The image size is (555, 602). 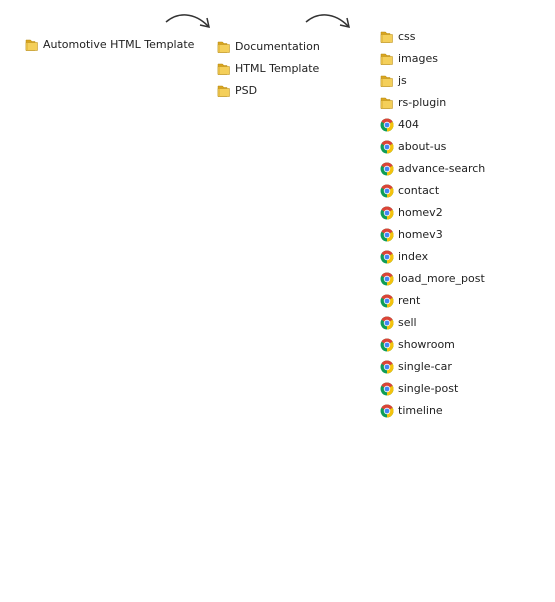 What do you see at coordinates (420, 234) in the screenshot?
I see `file-label: homev3` at bounding box center [420, 234].